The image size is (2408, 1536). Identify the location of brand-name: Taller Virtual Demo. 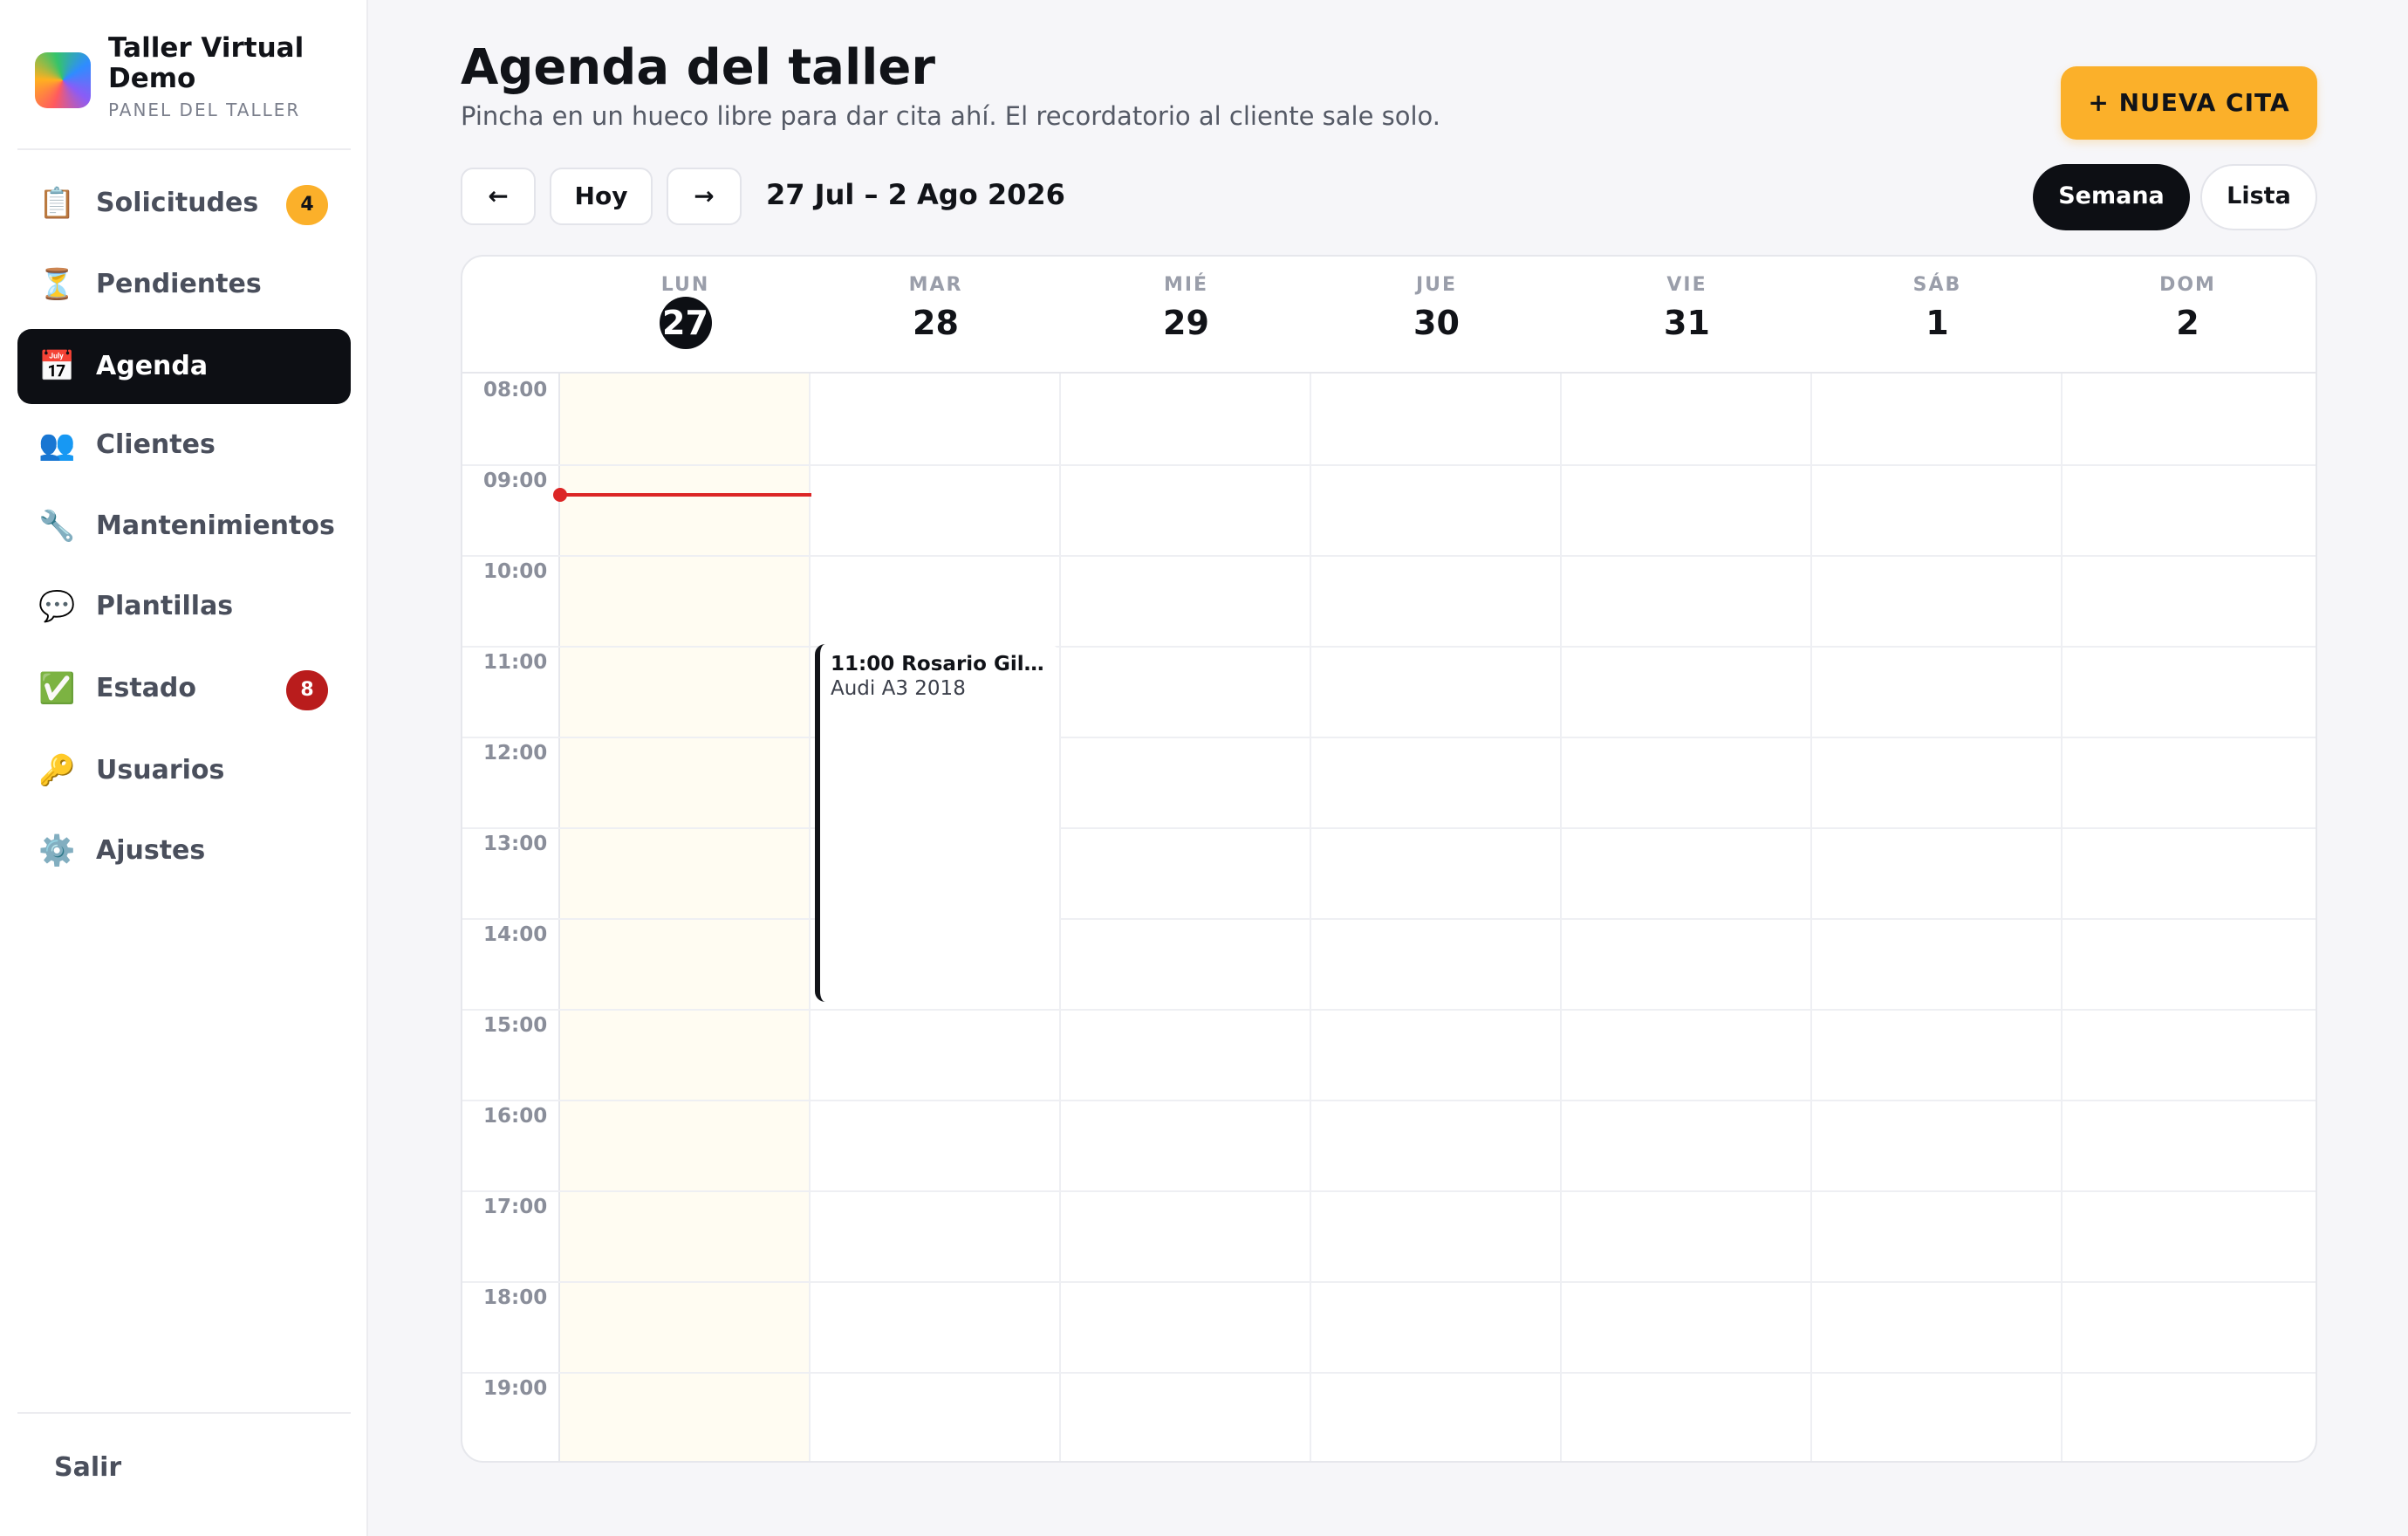
(206, 63).